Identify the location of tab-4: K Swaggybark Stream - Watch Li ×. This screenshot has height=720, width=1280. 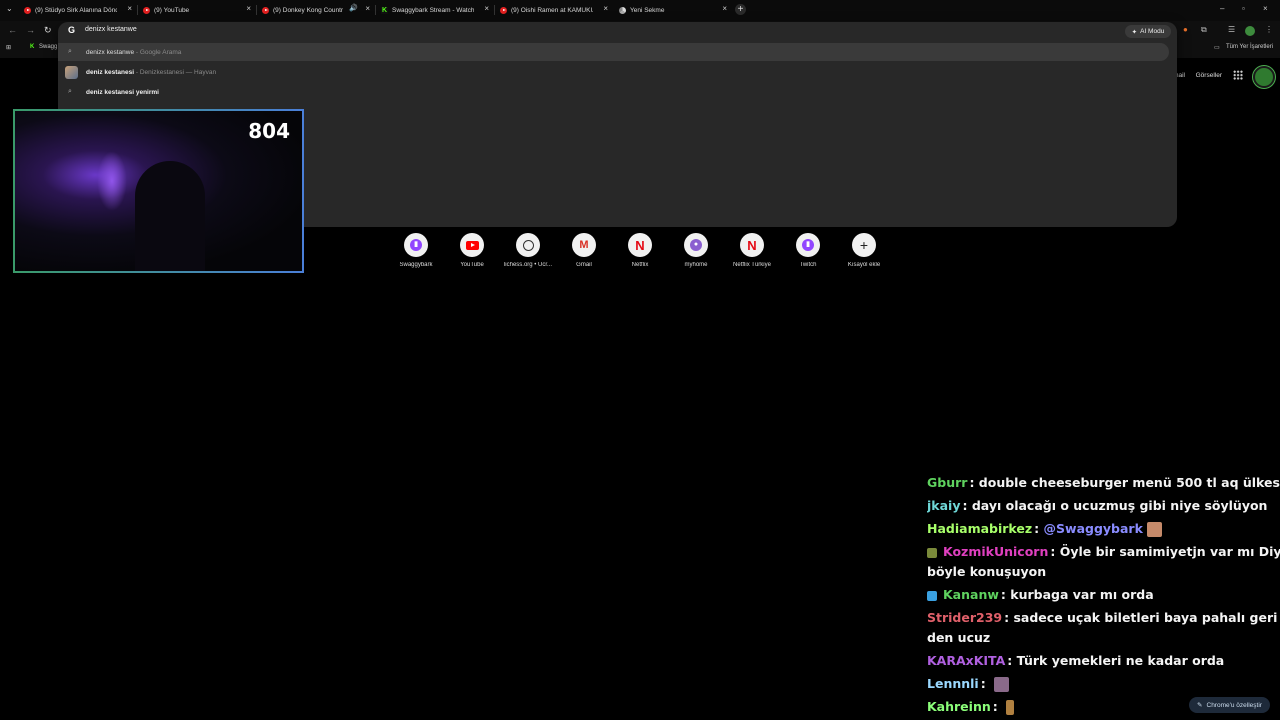
(435, 10).